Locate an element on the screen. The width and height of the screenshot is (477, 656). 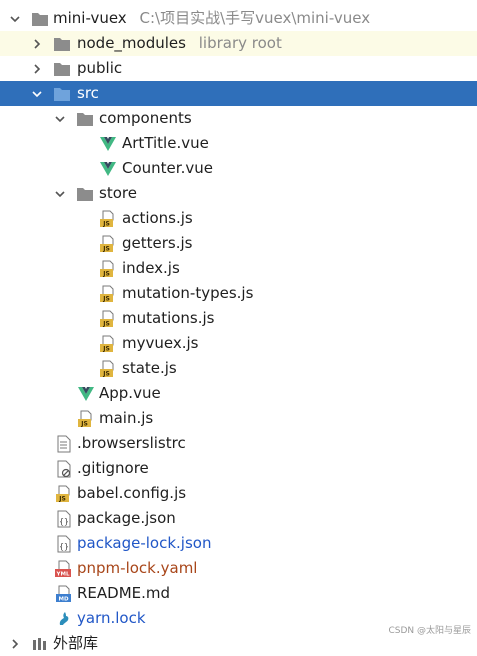
text-file-icon is located at coordinates (64, 444).